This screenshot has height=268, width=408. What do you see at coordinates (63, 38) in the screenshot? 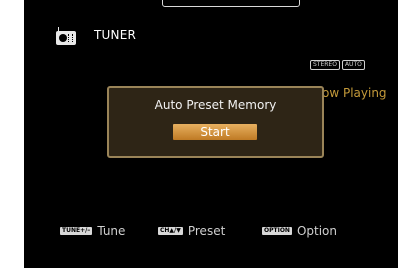
I see `speaker-icon-part` at bounding box center [63, 38].